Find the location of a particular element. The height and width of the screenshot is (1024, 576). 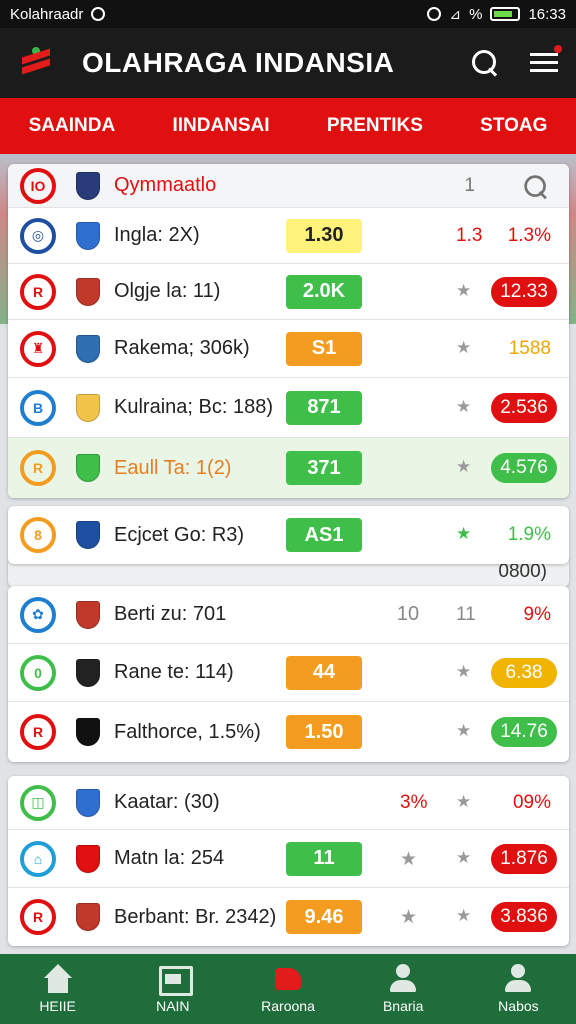

scoreboard-icon is located at coordinates (174, 980).